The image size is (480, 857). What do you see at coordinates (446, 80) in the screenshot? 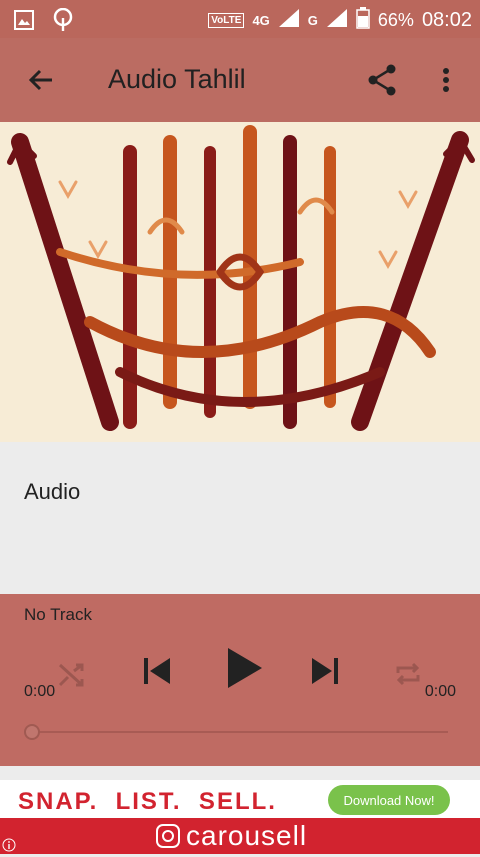
I see `more-vert-icon` at bounding box center [446, 80].